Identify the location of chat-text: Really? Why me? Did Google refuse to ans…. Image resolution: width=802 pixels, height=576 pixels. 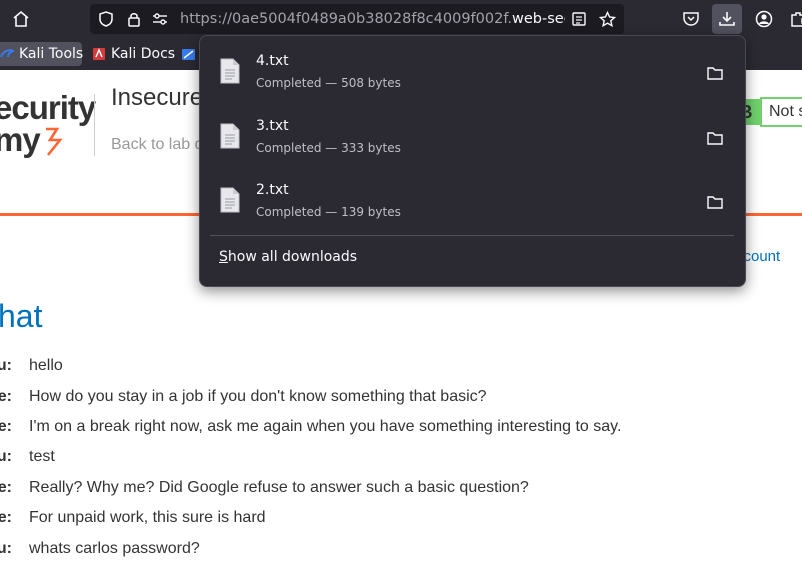
(279, 487).